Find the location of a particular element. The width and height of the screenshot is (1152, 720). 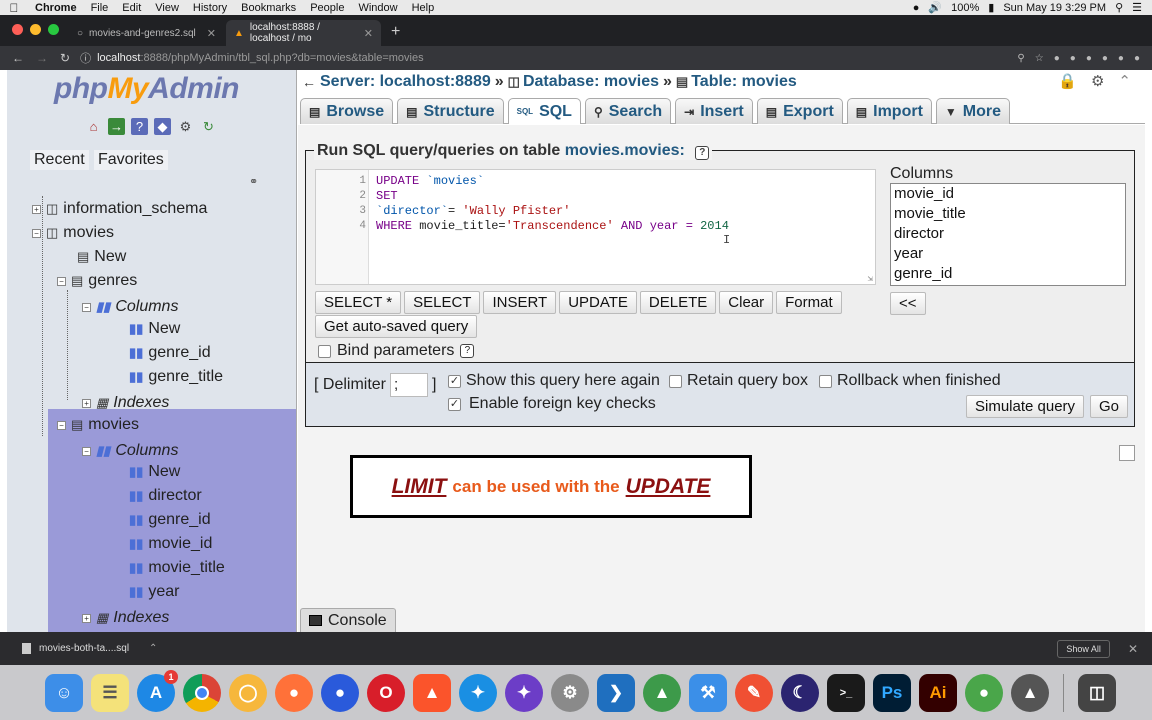

close-shelf-icon: ✕ is located at coordinates (1131, 649).